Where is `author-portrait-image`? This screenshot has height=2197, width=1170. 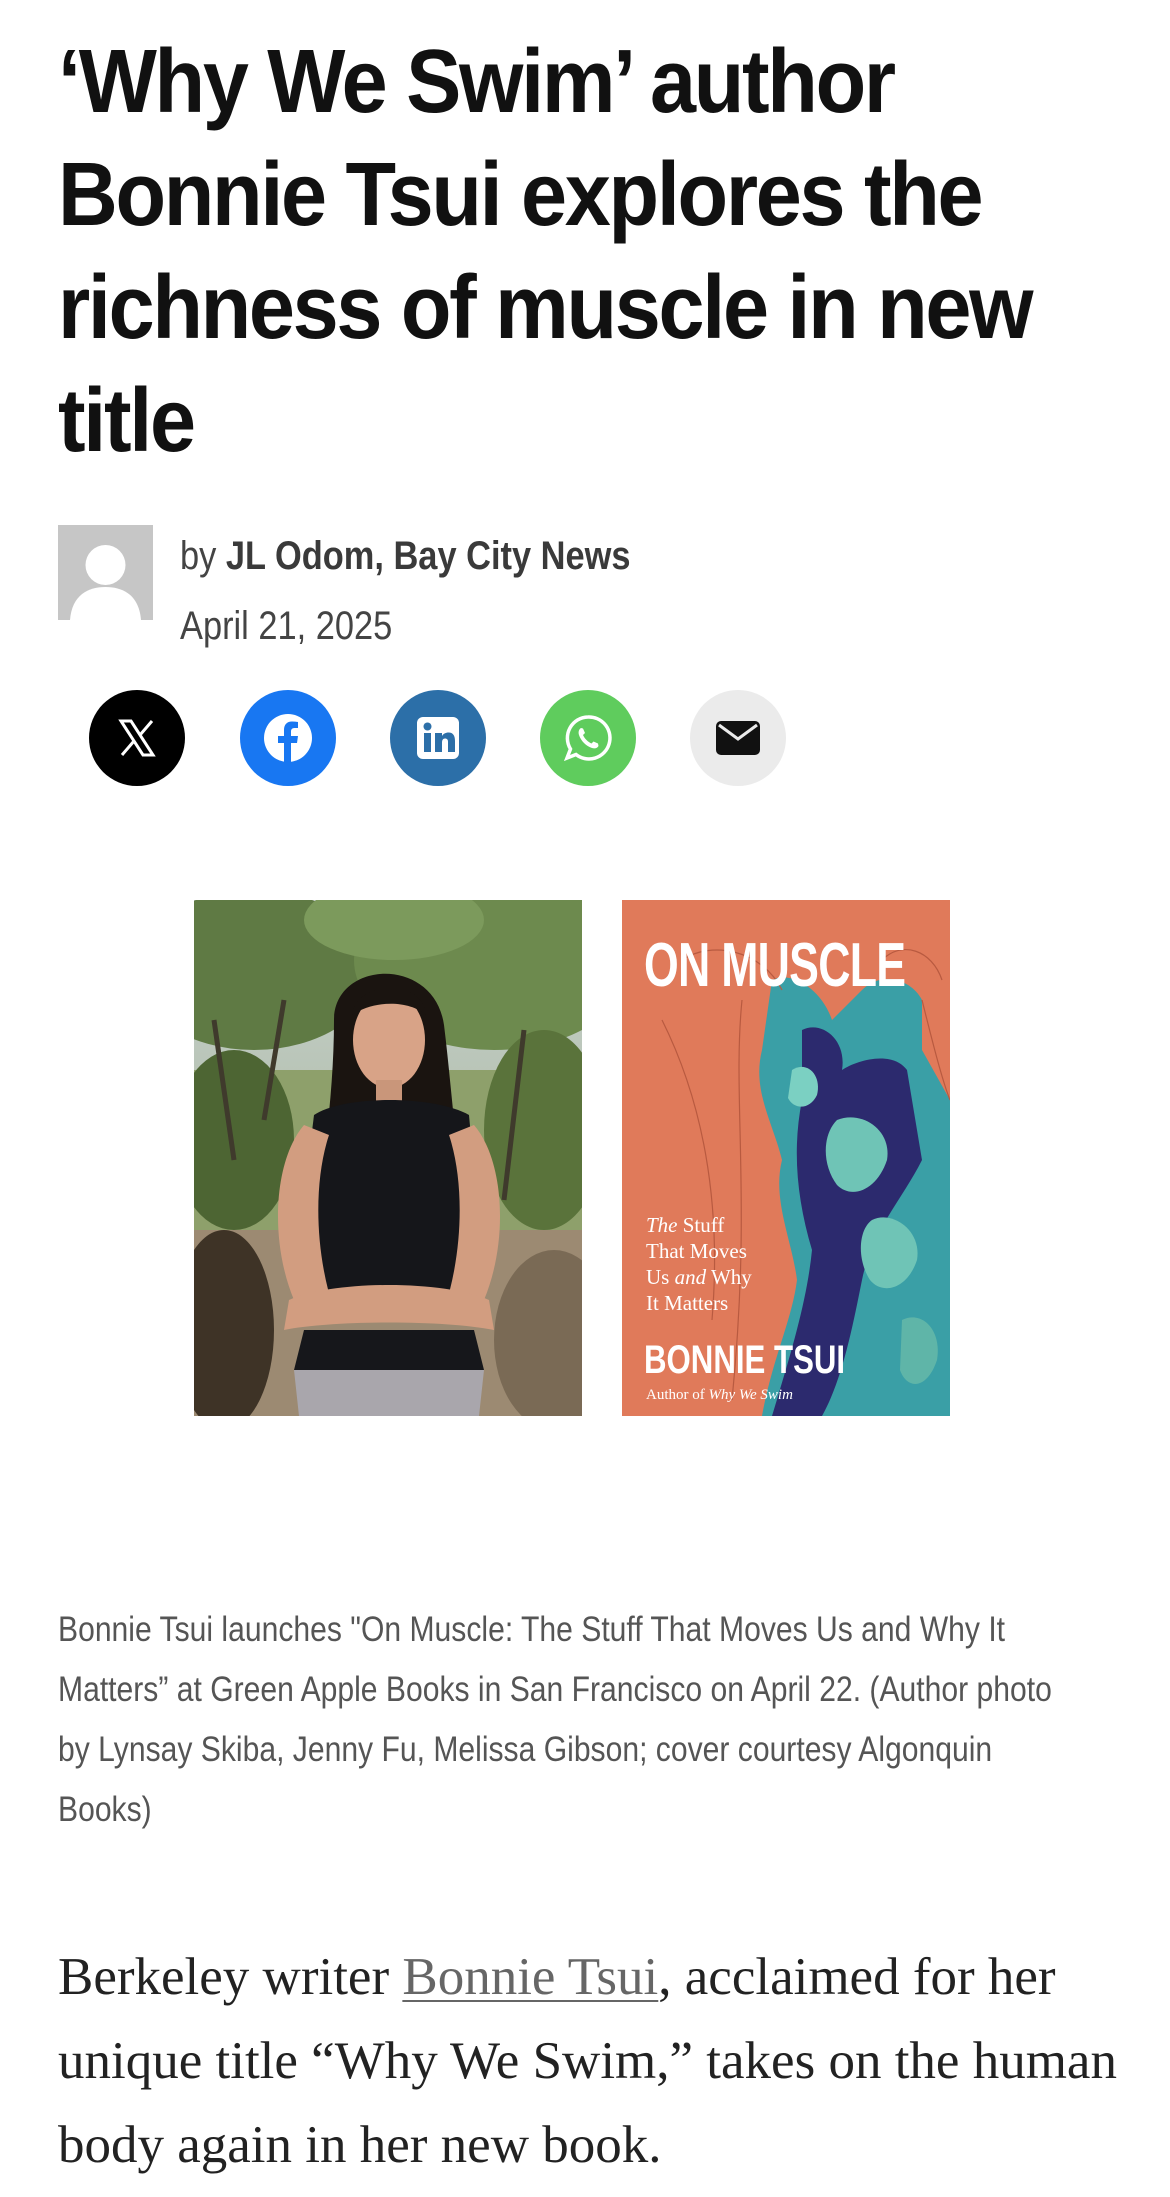 author-portrait-image is located at coordinates (388, 1158).